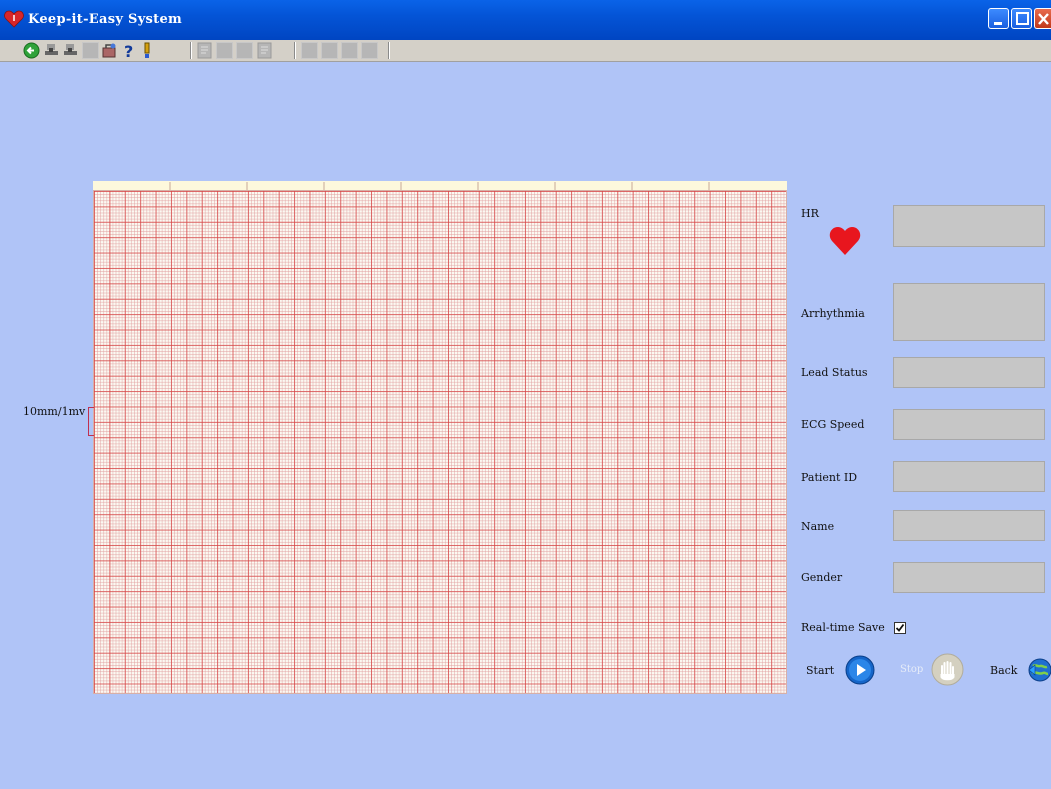  What do you see at coordinates (1039, 670) in the screenshot?
I see `back-globe-icon` at bounding box center [1039, 670].